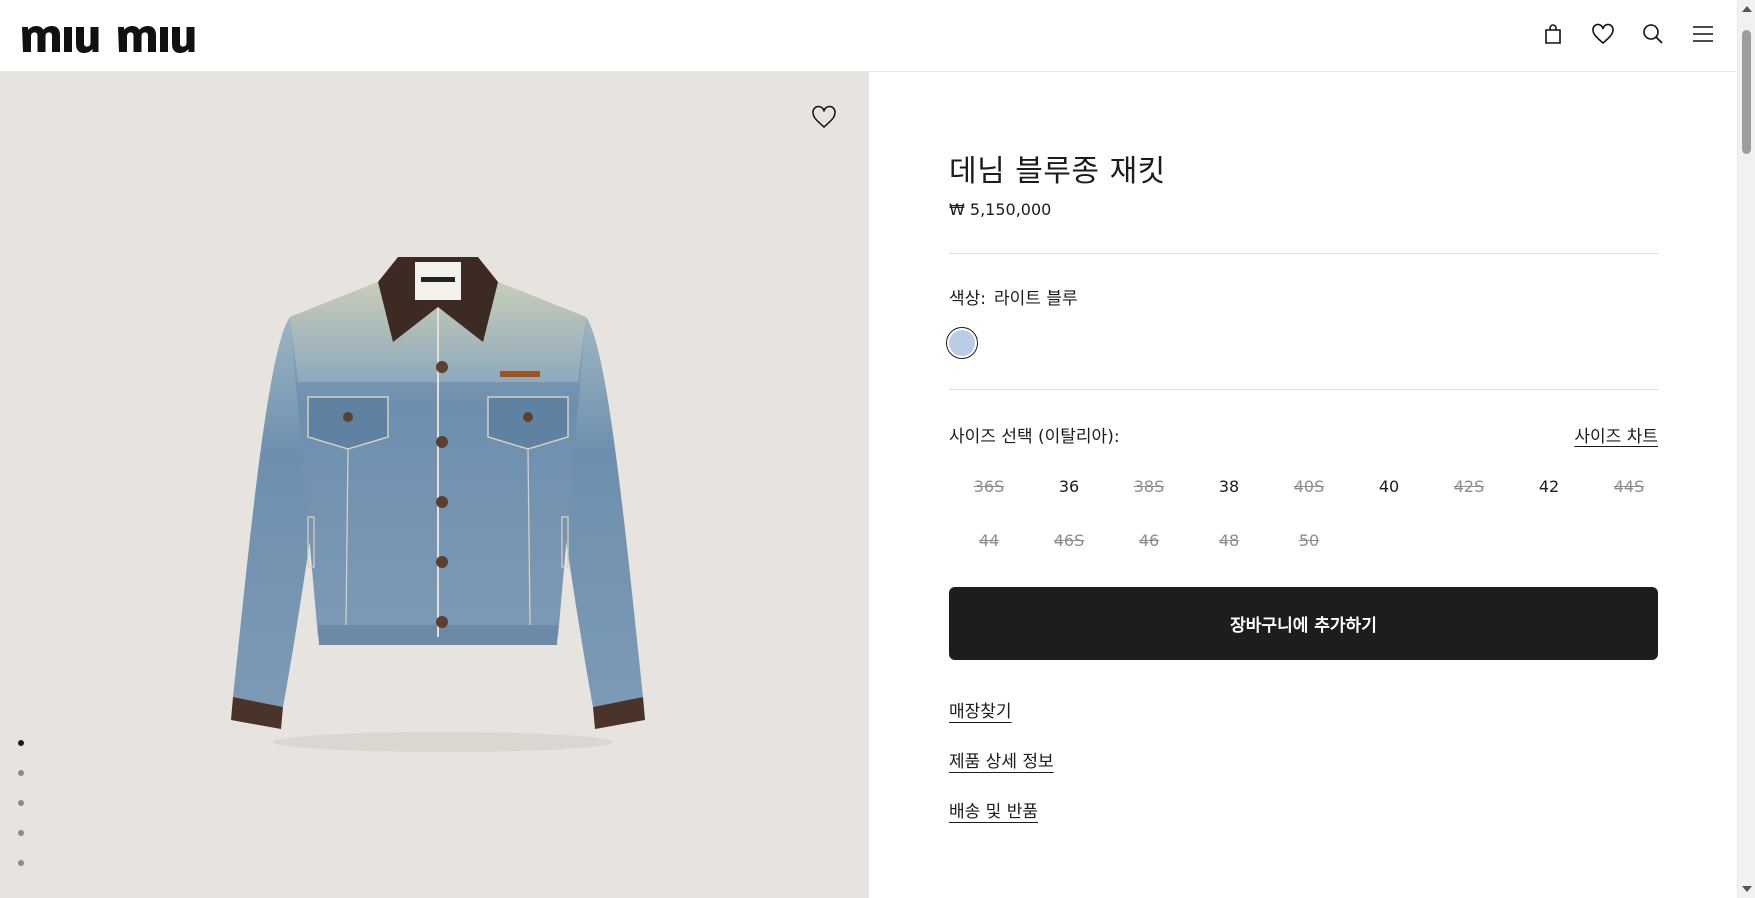  Describe the element at coordinates (1036, 299) in the screenshot. I see `color-value: 라이트 블루` at that location.